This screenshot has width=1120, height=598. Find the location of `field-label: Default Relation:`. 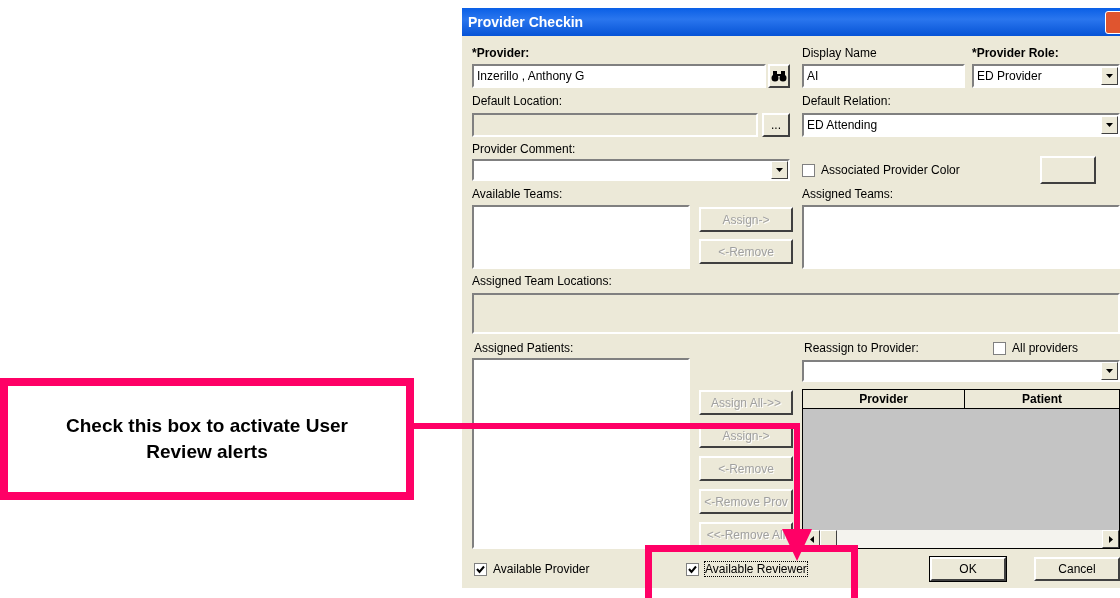

field-label: Default Relation: is located at coordinates (846, 101).